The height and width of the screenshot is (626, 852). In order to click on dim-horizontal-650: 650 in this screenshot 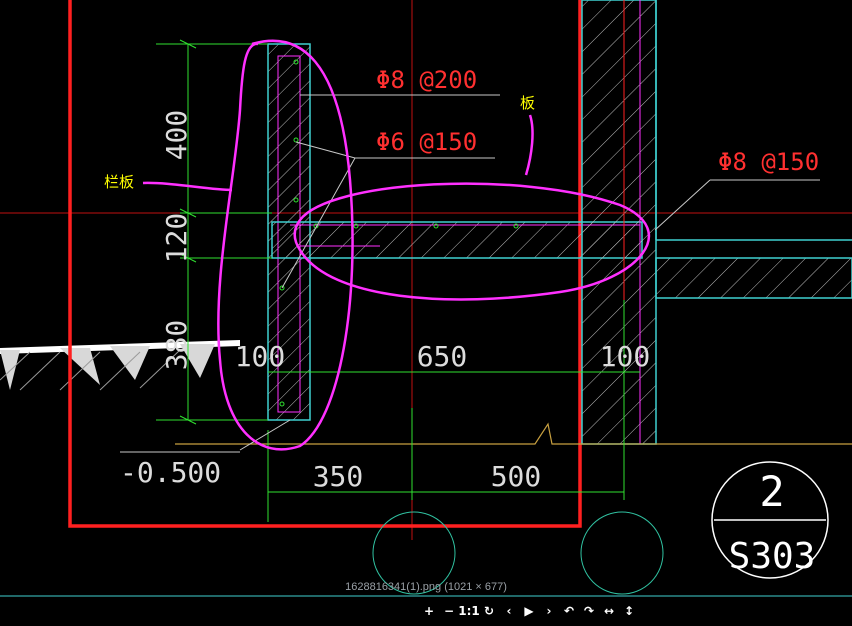, I will do `click(442, 356)`.